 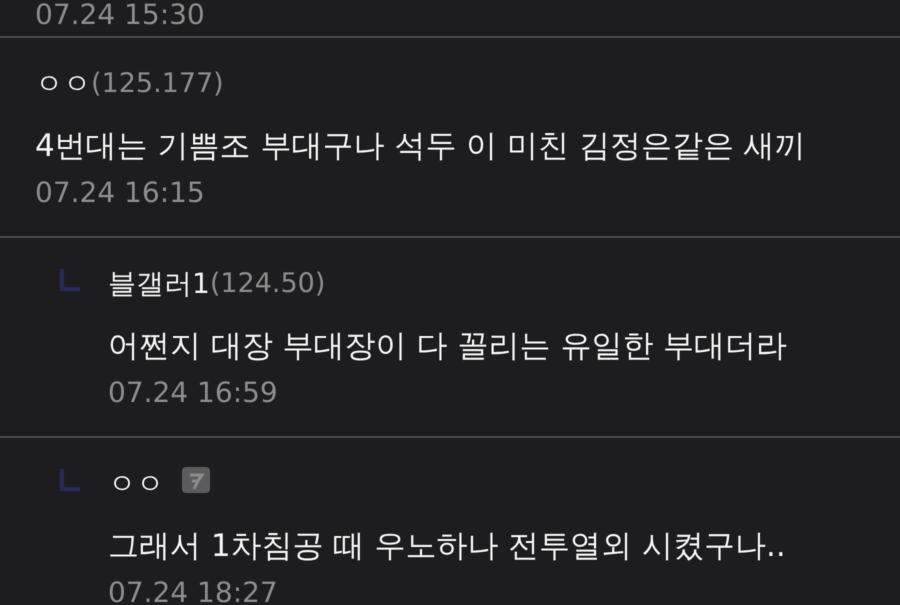 I want to click on comment-time: 07.24 18:27, so click(x=193, y=590).